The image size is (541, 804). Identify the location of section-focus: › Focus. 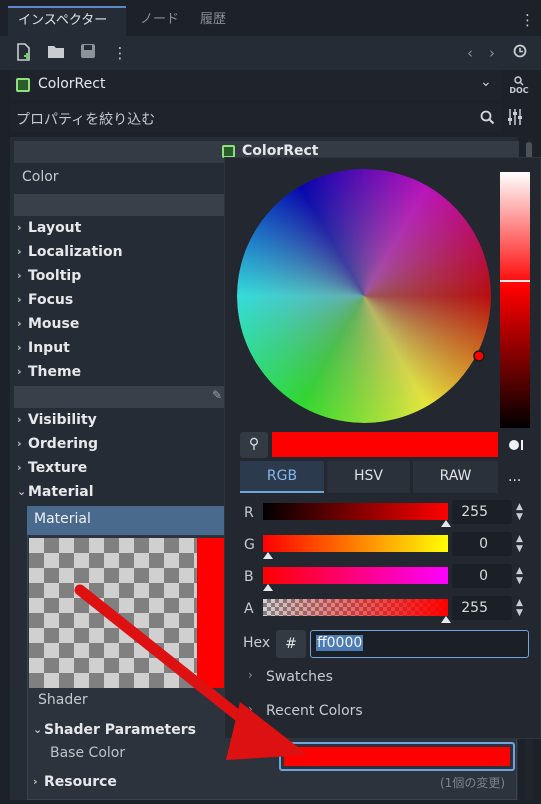
(43, 300).